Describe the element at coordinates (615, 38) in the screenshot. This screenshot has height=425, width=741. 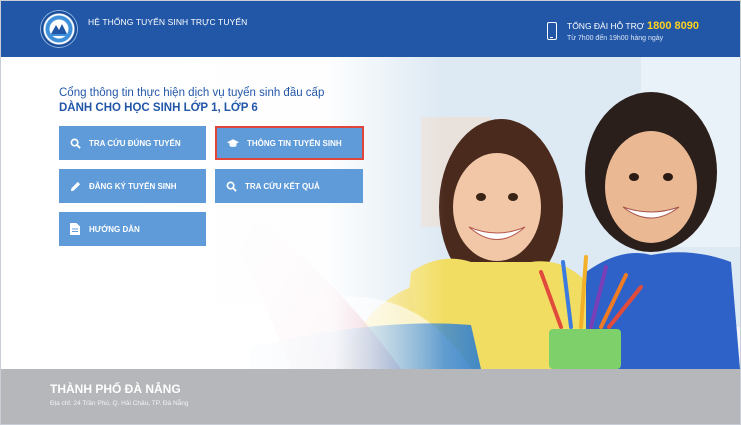
I see `hotline-hours: Từ 7h00 đến 19h00 hàng ngày` at that location.